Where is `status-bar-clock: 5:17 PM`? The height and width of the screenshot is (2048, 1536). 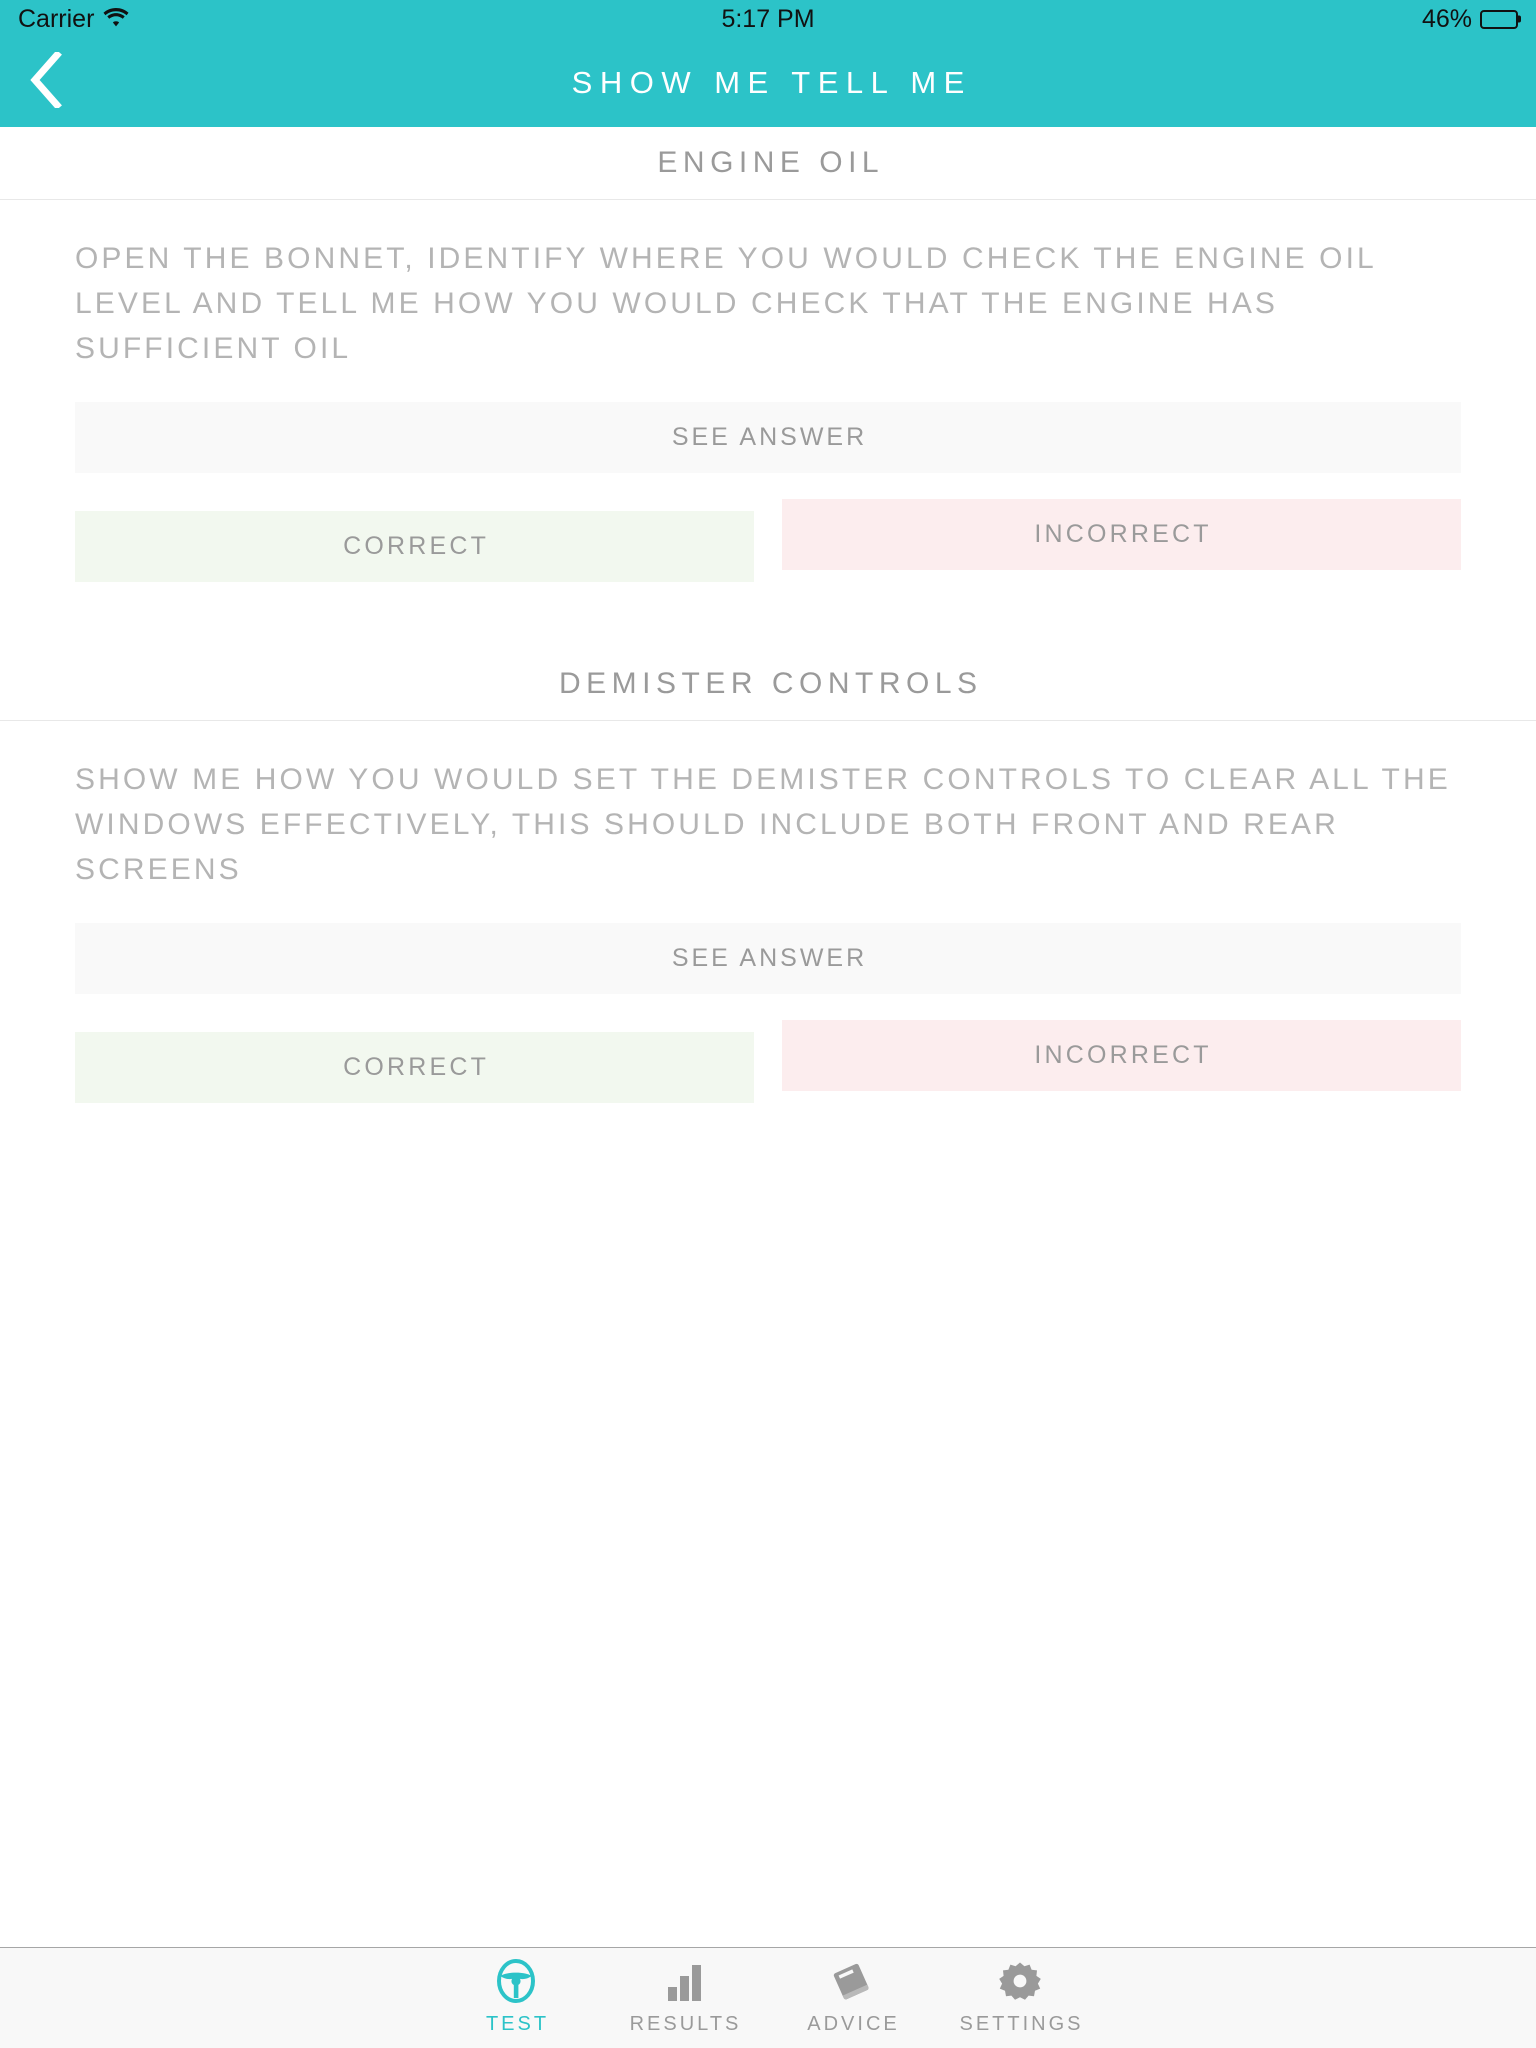
status-bar-clock: 5:17 PM is located at coordinates (768, 18).